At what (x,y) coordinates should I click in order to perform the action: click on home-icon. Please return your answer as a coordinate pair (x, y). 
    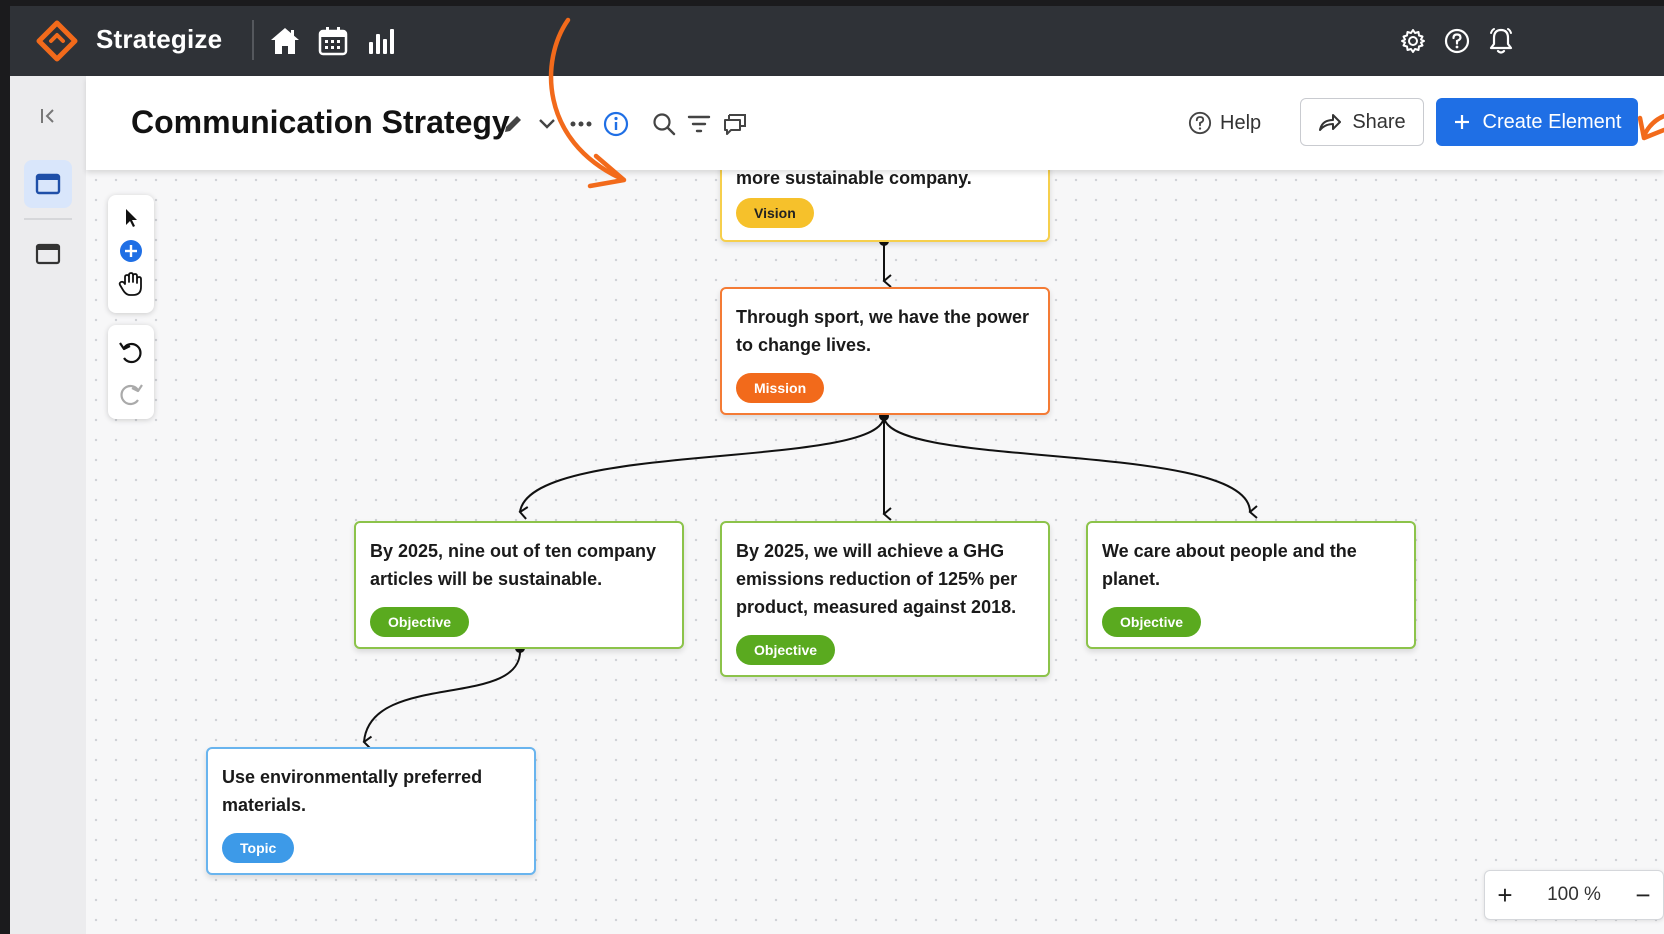
    Looking at the image, I should click on (285, 41).